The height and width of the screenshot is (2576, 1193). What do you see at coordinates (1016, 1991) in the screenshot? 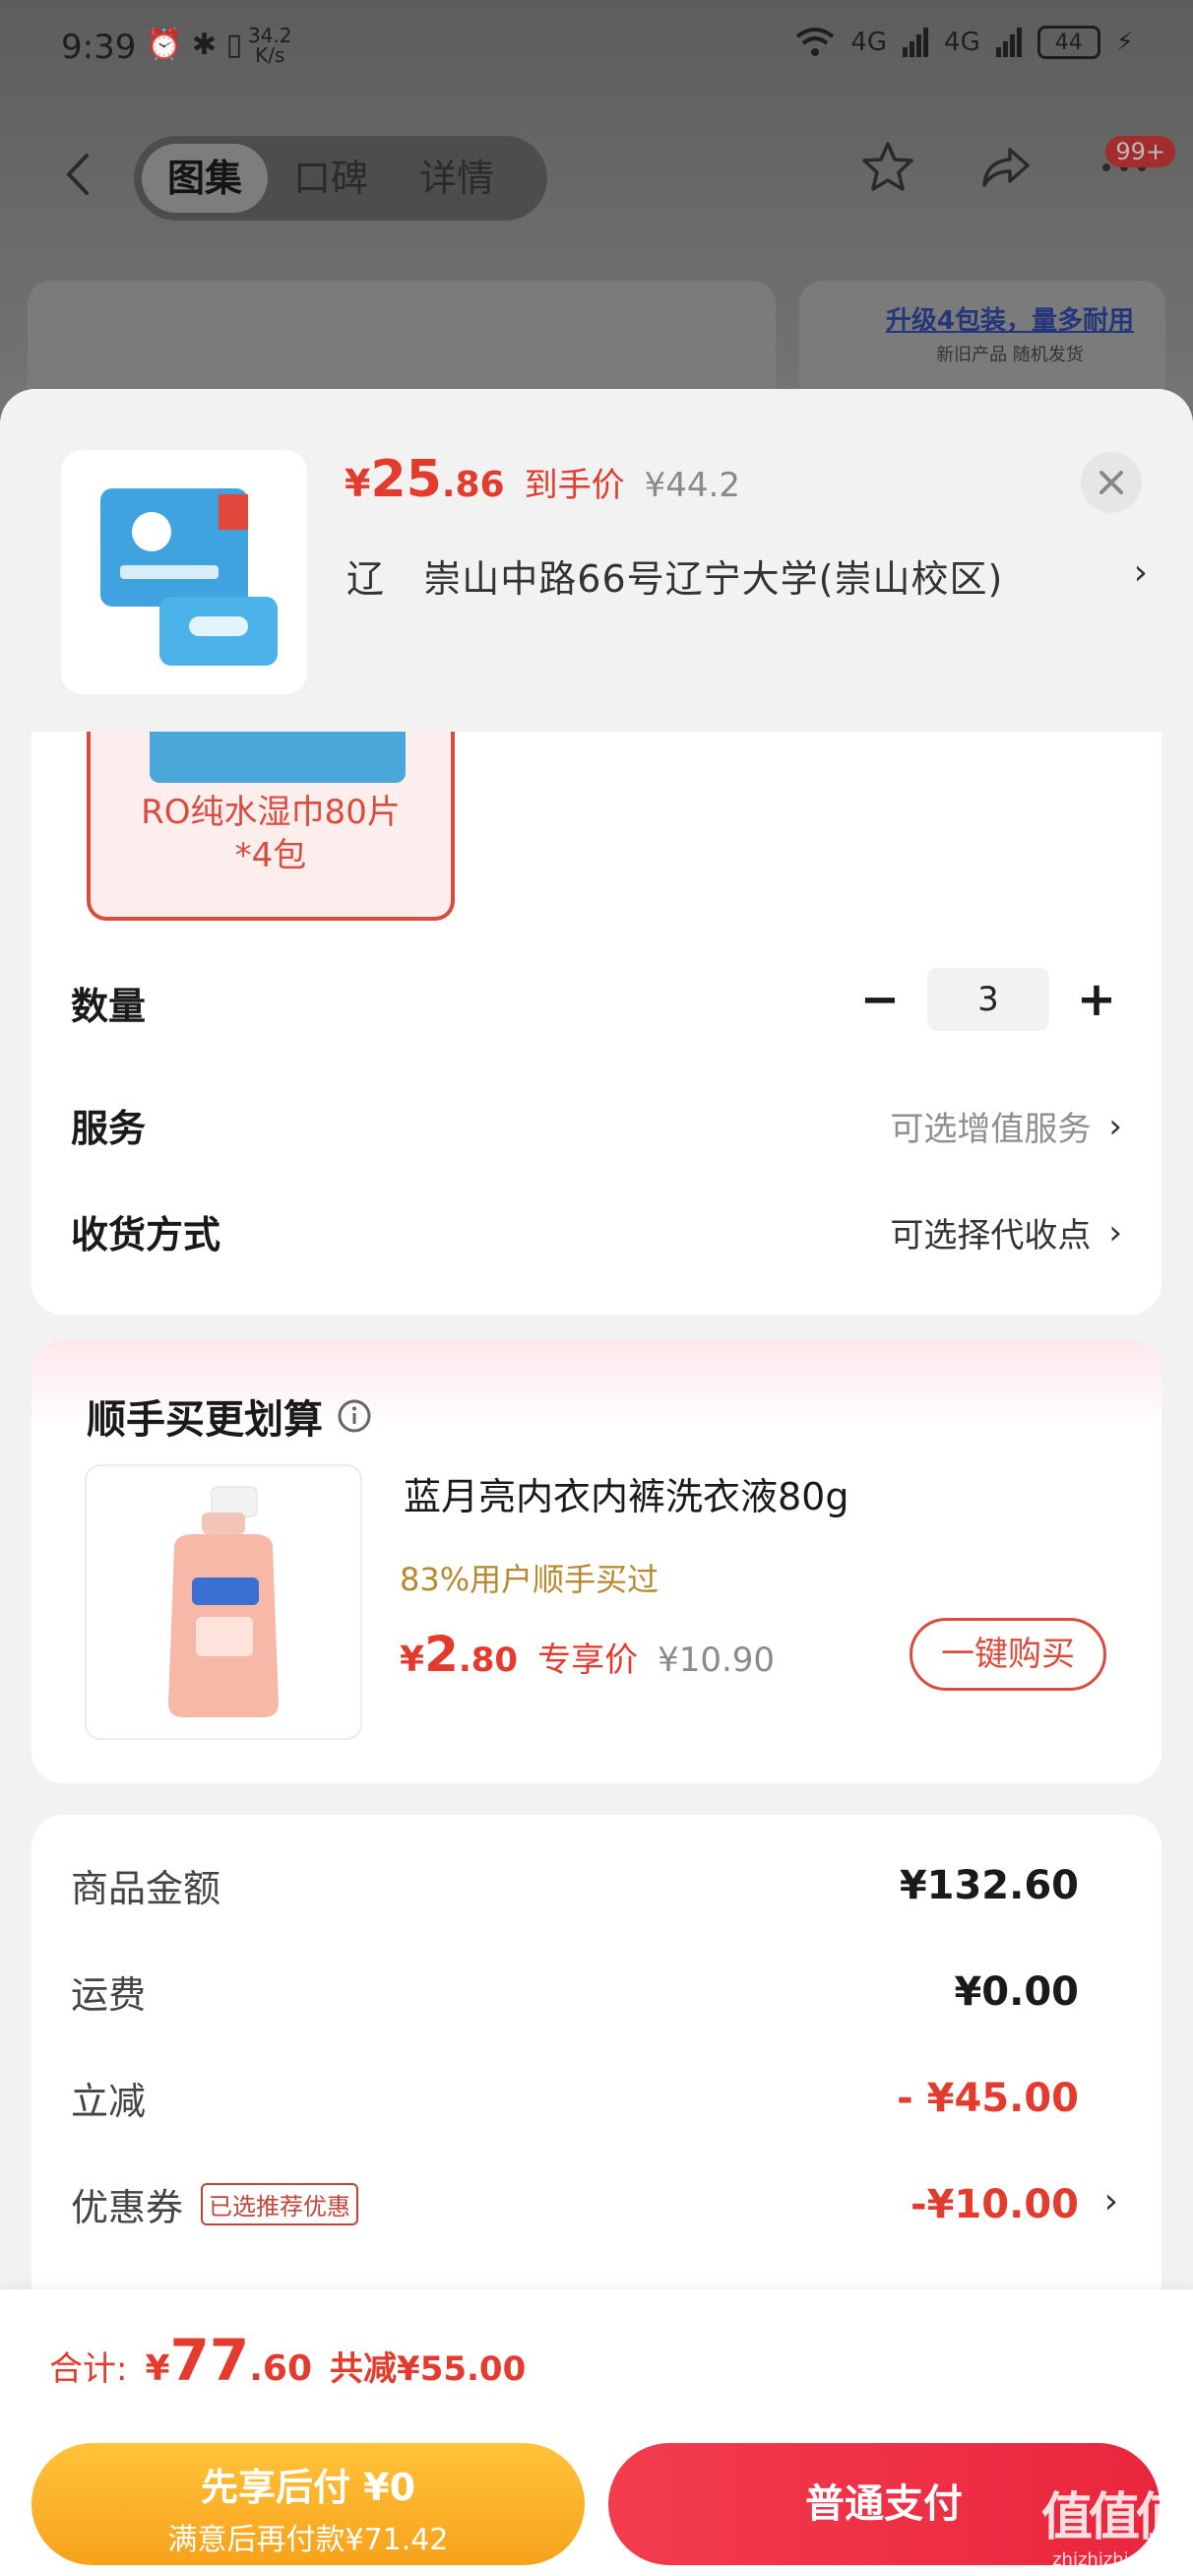
I see `shipping-fee-value: ¥0.00` at bounding box center [1016, 1991].